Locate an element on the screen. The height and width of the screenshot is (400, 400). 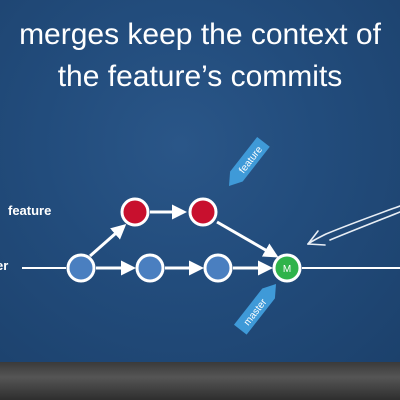
merge-commit-label: M is located at coordinates (287, 269).